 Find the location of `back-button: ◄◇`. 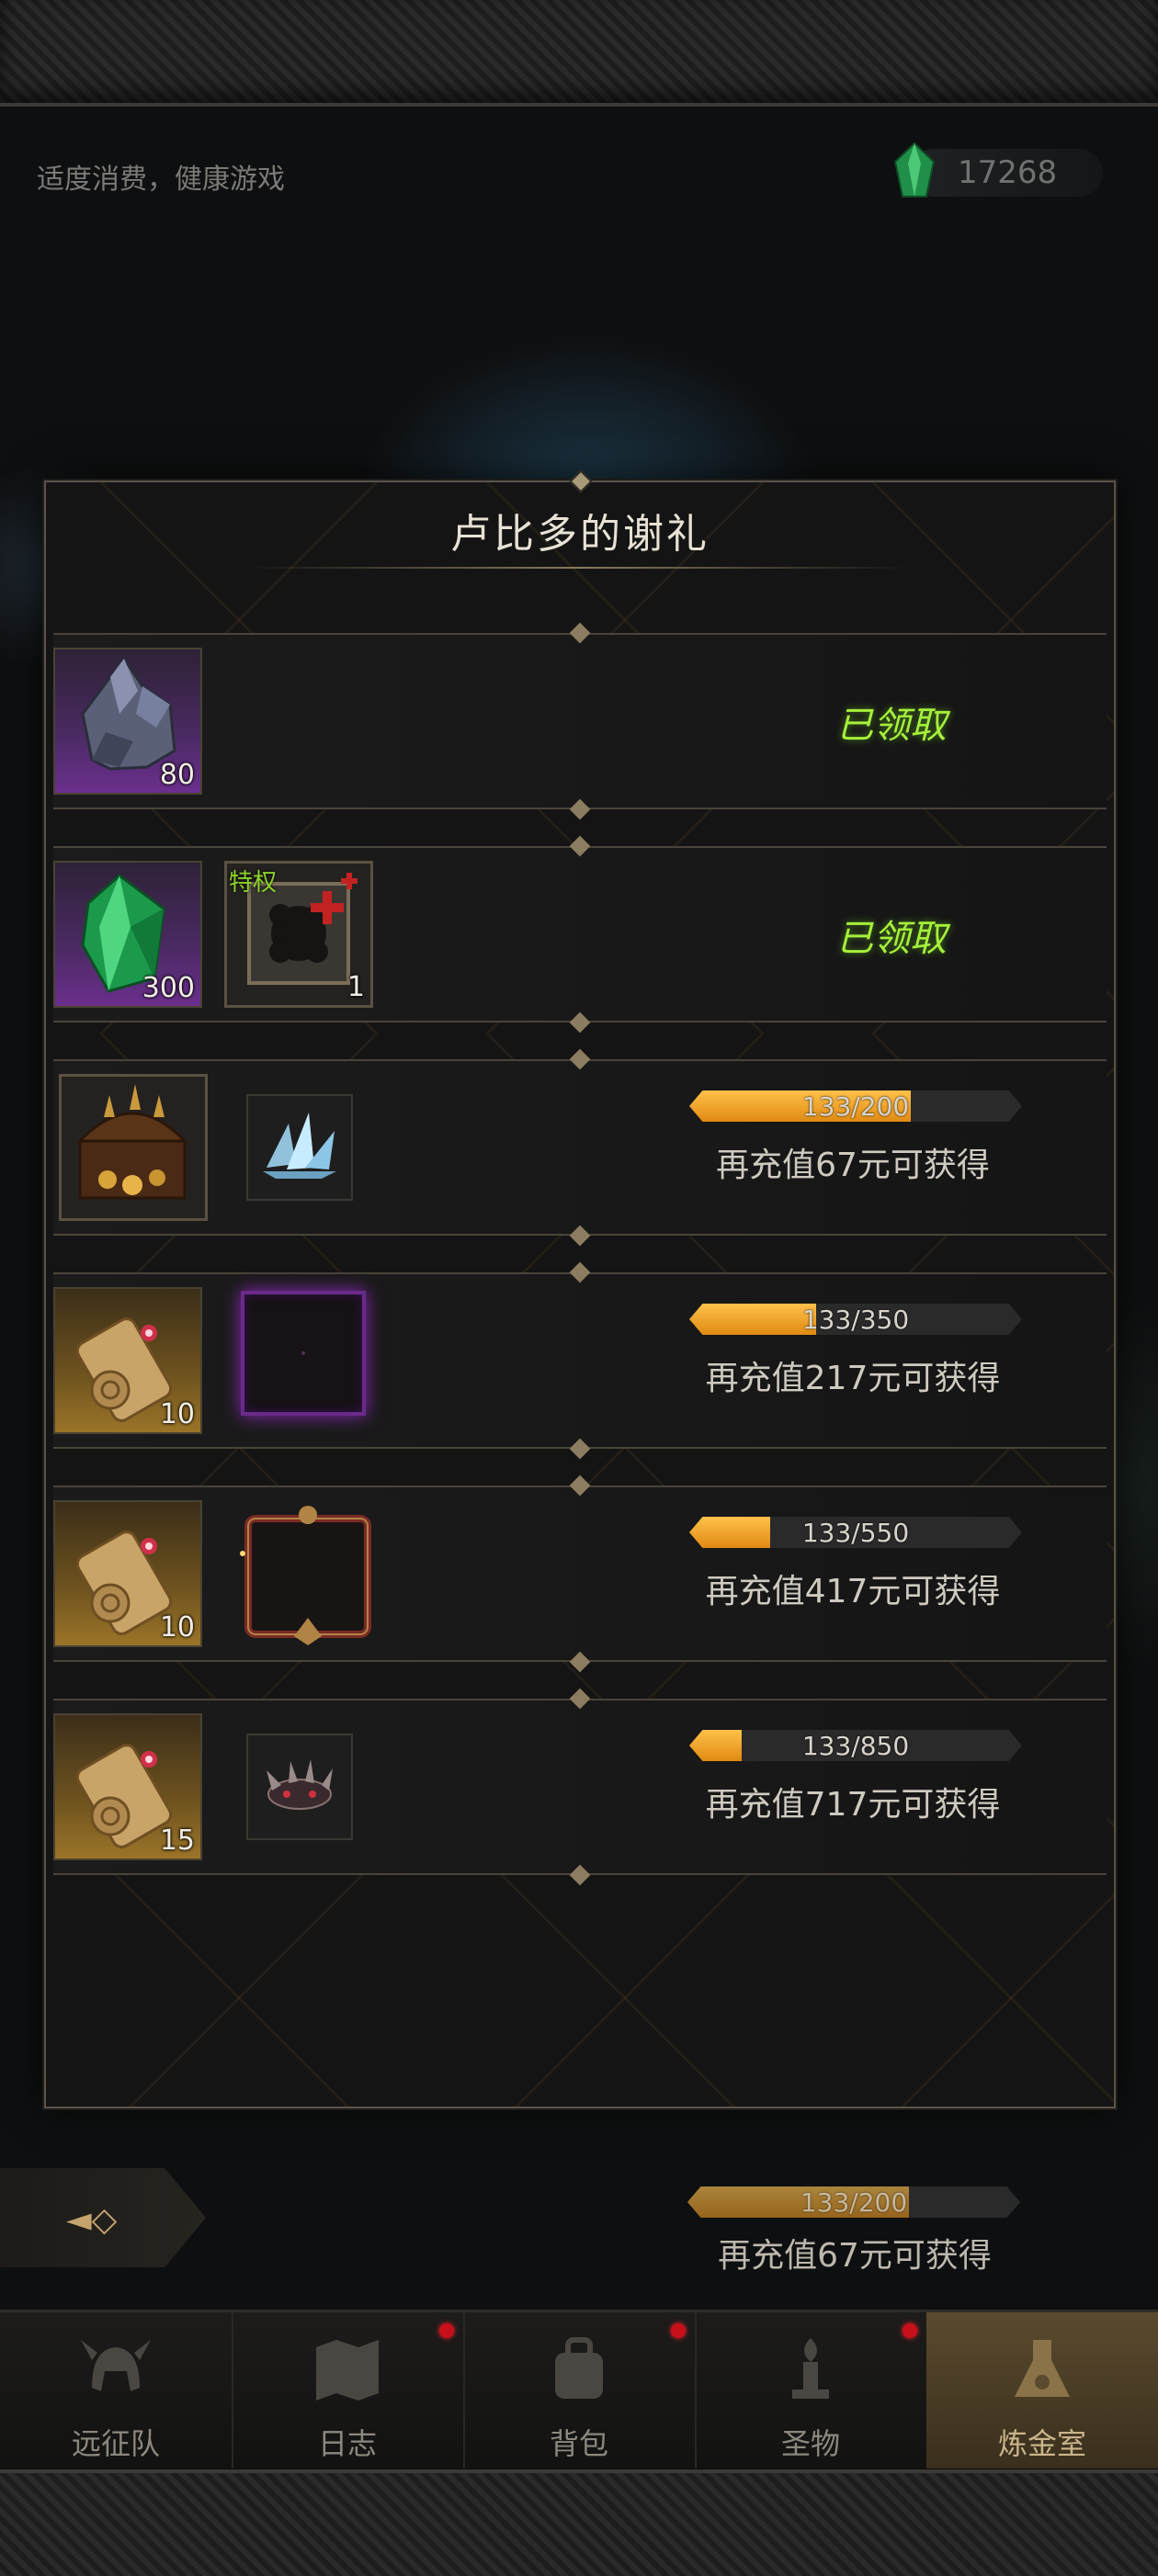

back-button: ◄◇ is located at coordinates (103, 2217).